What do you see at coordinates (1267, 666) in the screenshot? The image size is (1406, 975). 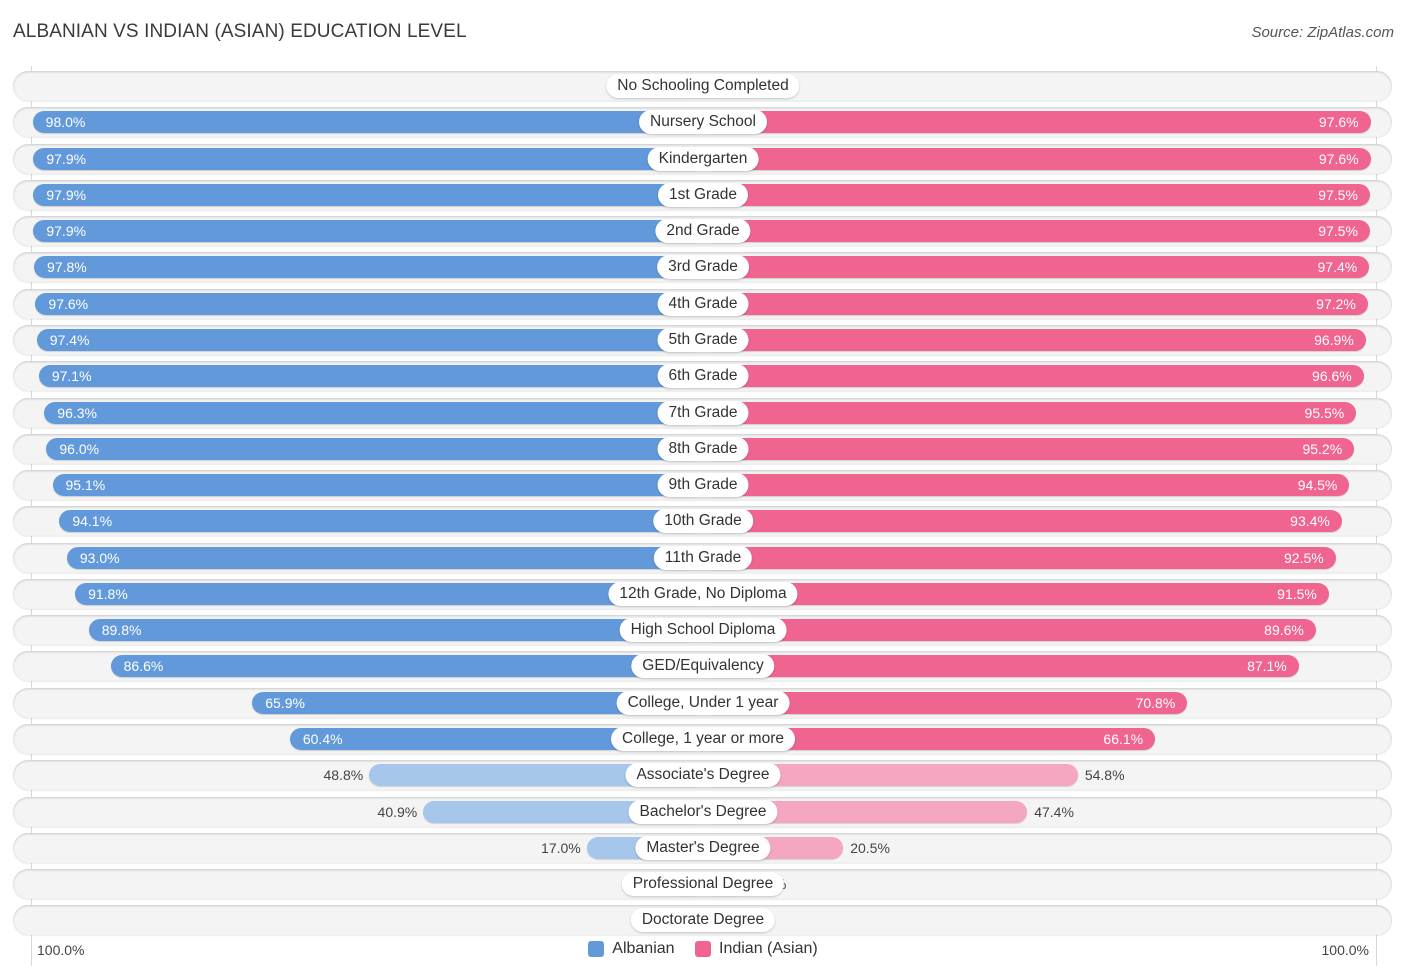 I see `value-label-indian-asian-ged-equivalency: 87.1%` at bounding box center [1267, 666].